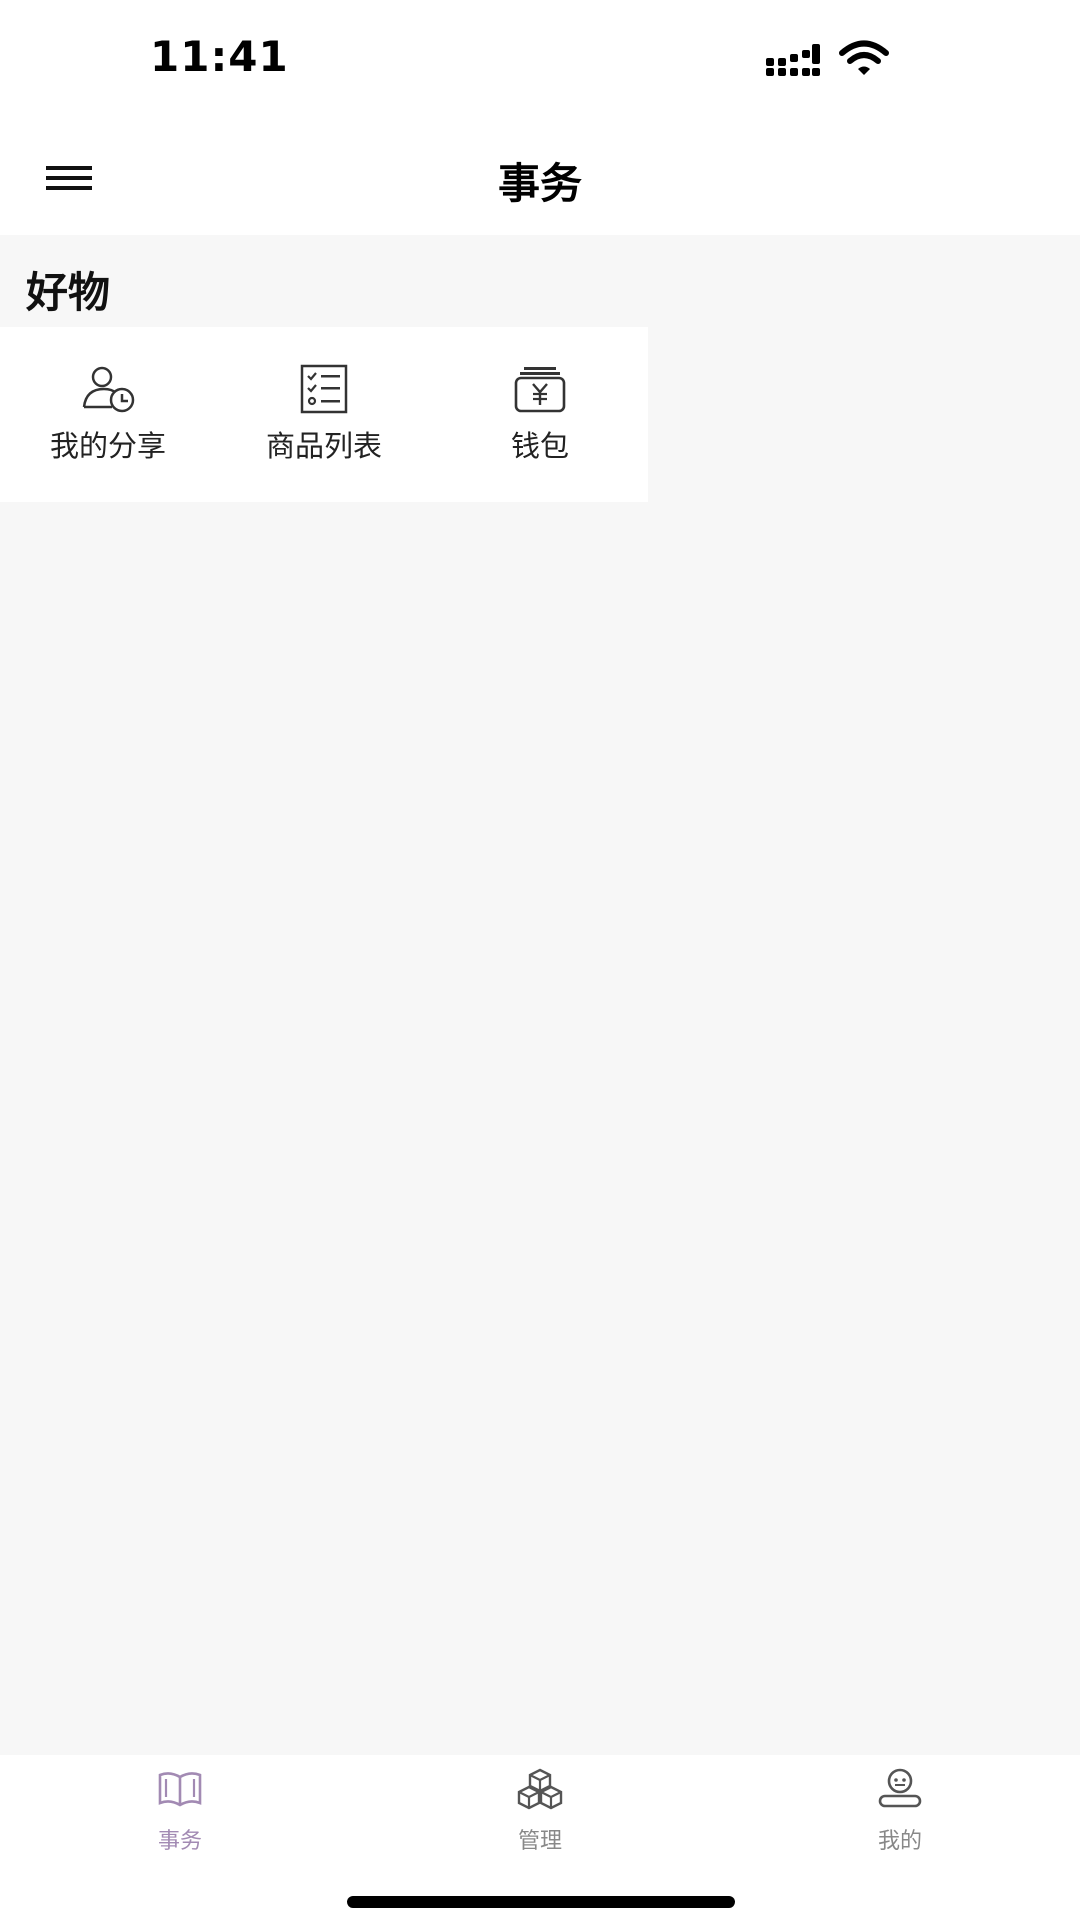 The height and width of the screenshot is (1920, 1080). Describe the element at coordinates (180, 1815) in the screenshot. I see `tab-affairs: 事务` at that location.